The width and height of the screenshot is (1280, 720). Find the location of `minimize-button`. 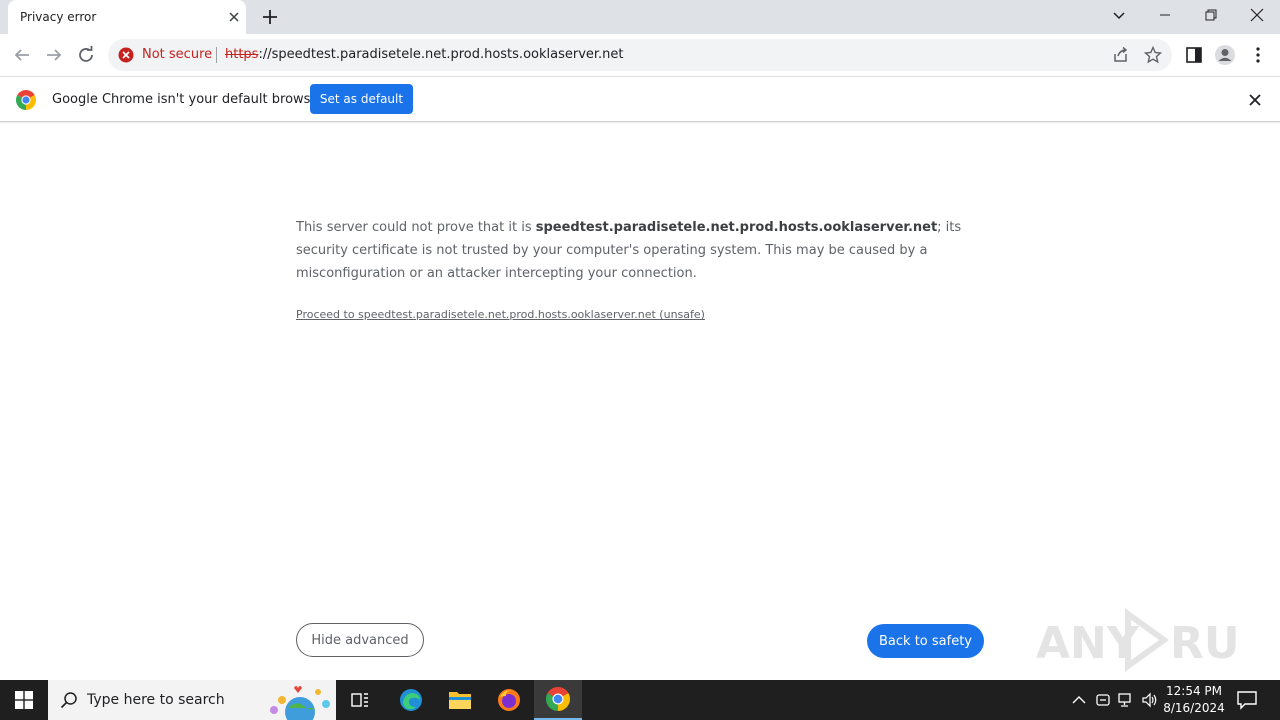

minimize-button is located at coordinates (1165, 15).